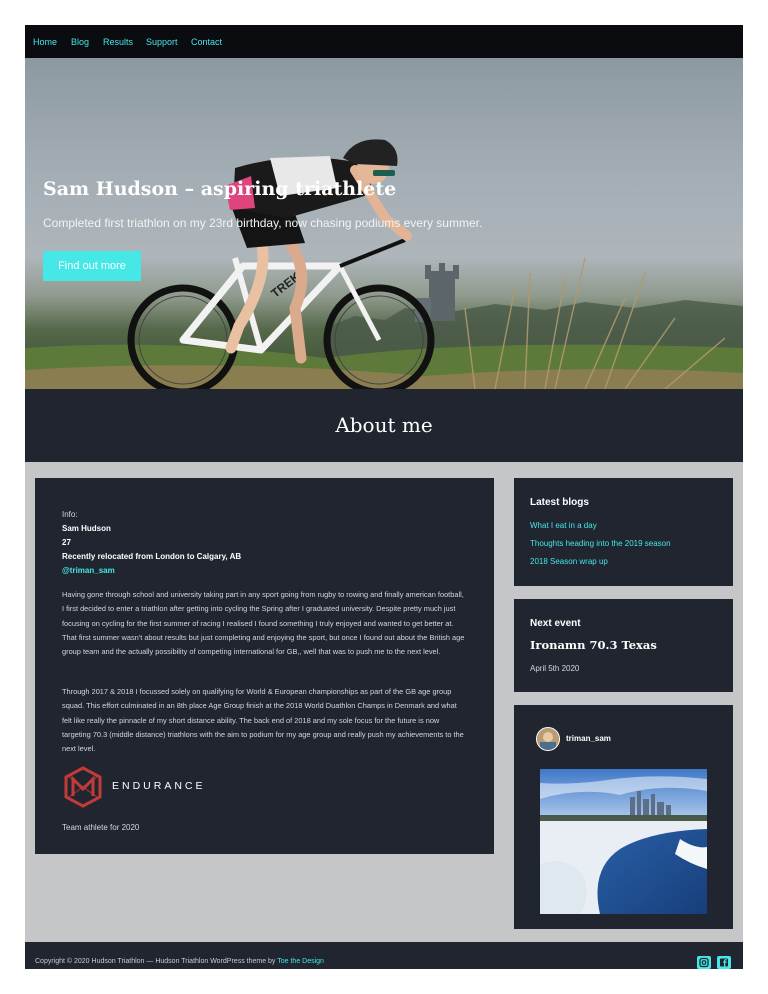  What do you see at coordinates (593, 645) in the screenshot?
I see `event-title: Ironamn 70.3 Texas` at bounding box center [593, 645].